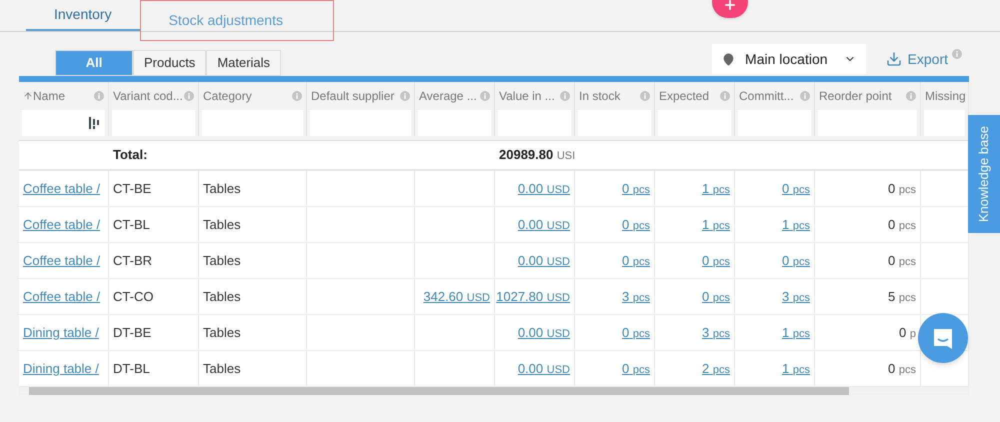 The image size is (1000, 422). I want to click on table-cell-text: CT-CO, so click(133, 297).